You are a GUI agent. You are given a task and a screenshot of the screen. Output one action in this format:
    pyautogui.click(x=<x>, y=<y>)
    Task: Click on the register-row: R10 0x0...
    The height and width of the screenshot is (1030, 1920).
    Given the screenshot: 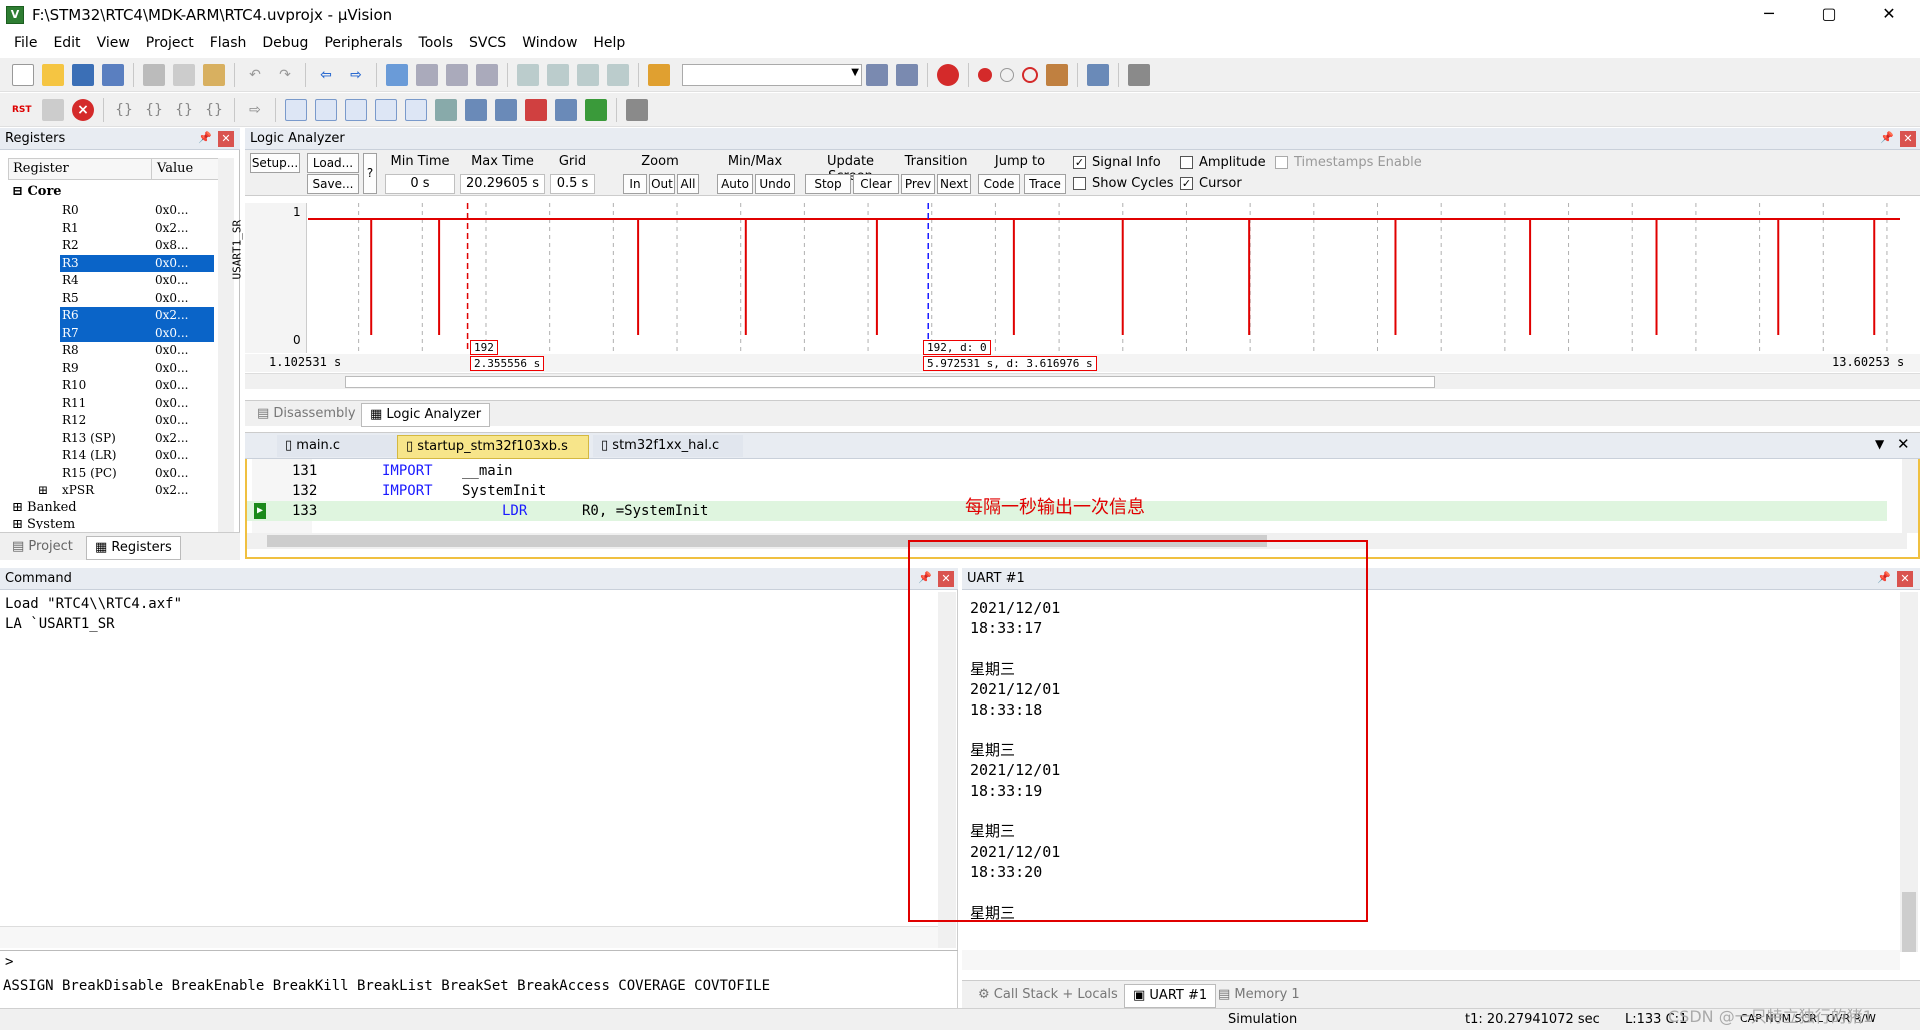 What is the action you would take?
    pyautogui.click(x=137, y=386)
    